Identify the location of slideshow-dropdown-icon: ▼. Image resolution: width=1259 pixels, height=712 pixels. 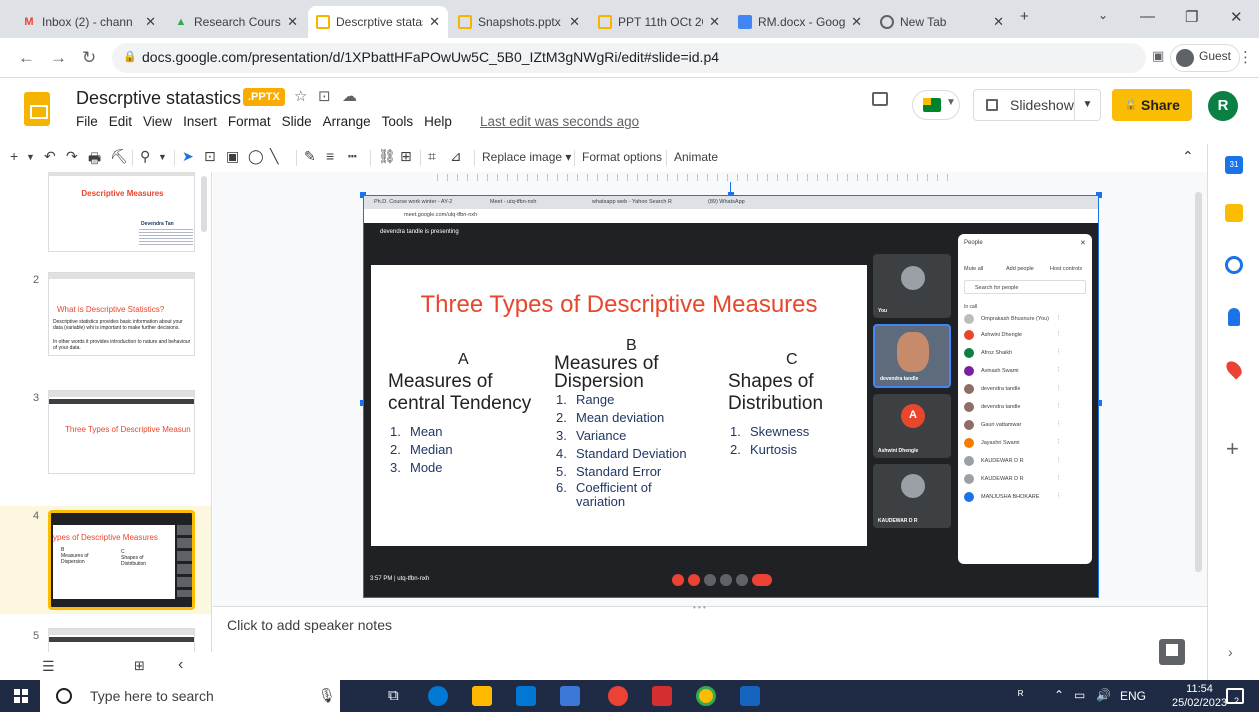
(1087, 105).